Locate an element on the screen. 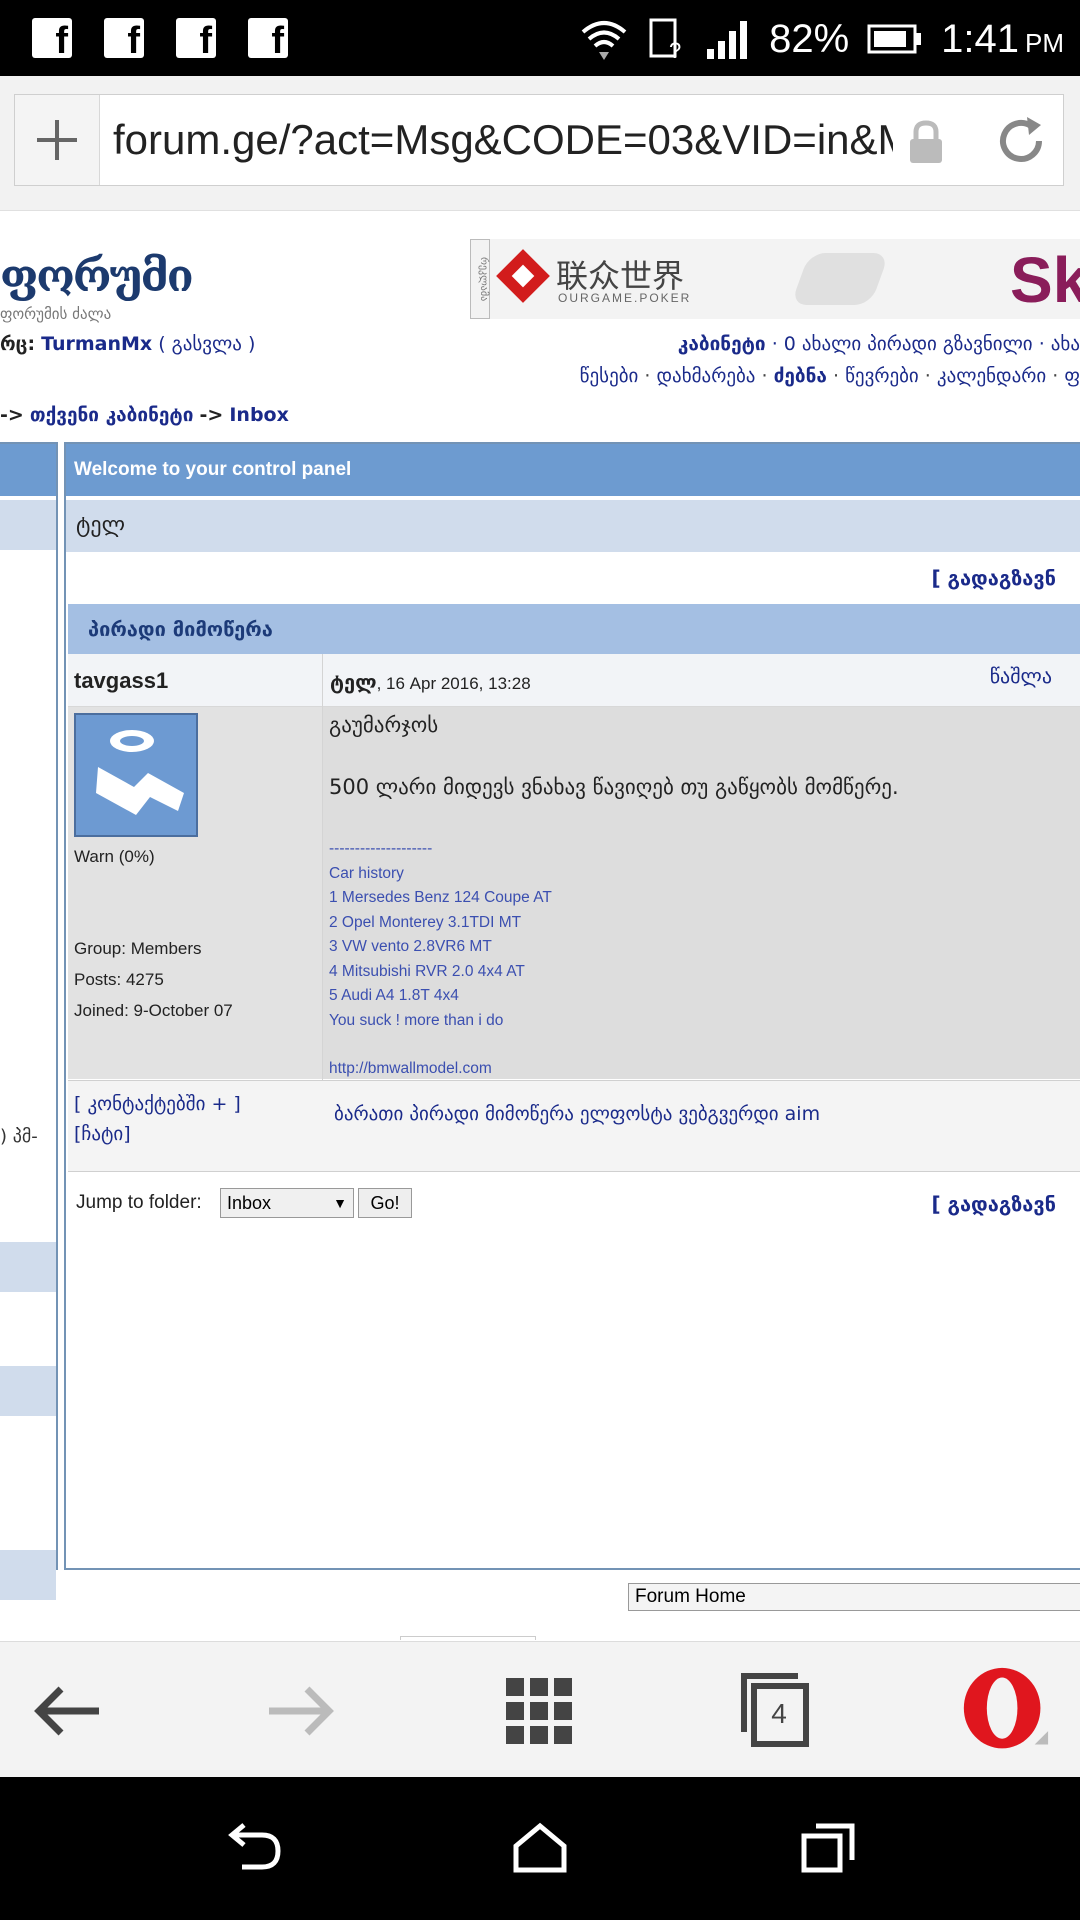 The width and height of the screenshot is (1080, 1920). plus-icon is located at coordinates (57, 140).